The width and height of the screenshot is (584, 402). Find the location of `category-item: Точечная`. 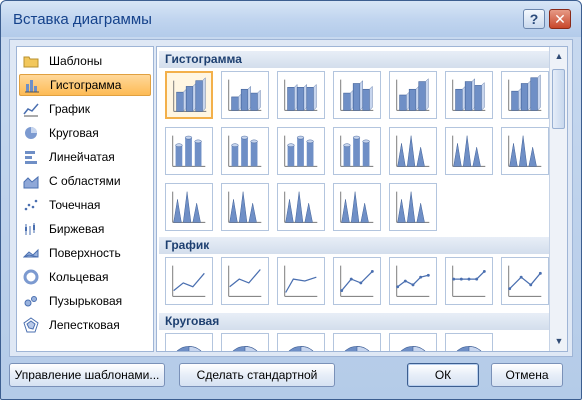

category-item: Точечная is located at coordinates (85, 205).